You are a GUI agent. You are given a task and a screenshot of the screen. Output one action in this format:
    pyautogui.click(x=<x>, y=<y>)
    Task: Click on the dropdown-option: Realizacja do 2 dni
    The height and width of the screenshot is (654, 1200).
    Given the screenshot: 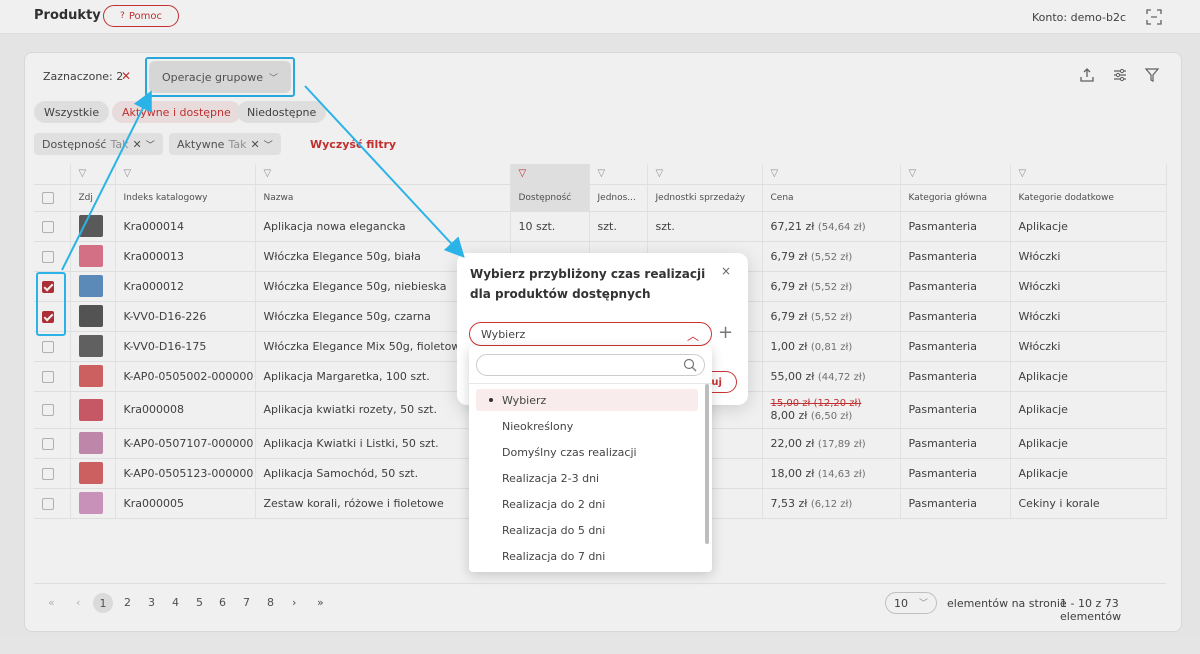 What is the action you would take?
    pyautogui.click(x=587, y=504)
    